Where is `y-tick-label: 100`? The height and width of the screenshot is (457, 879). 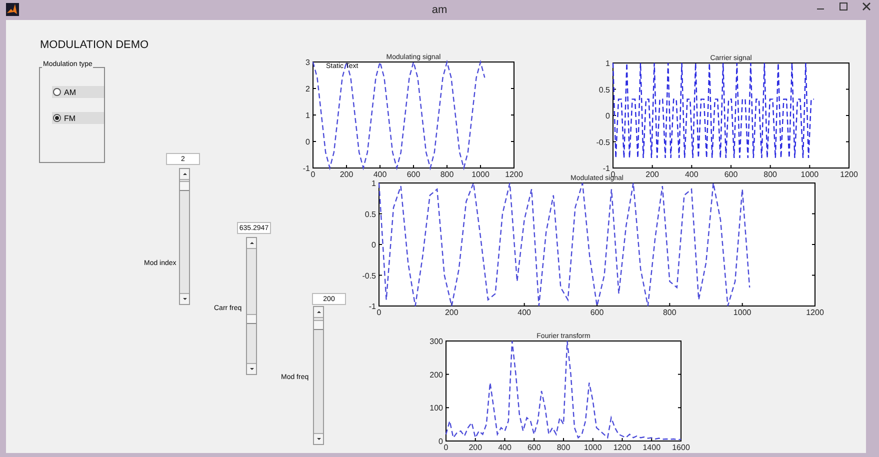 y-tick-label: 100 is located at coordinates (436, 408).